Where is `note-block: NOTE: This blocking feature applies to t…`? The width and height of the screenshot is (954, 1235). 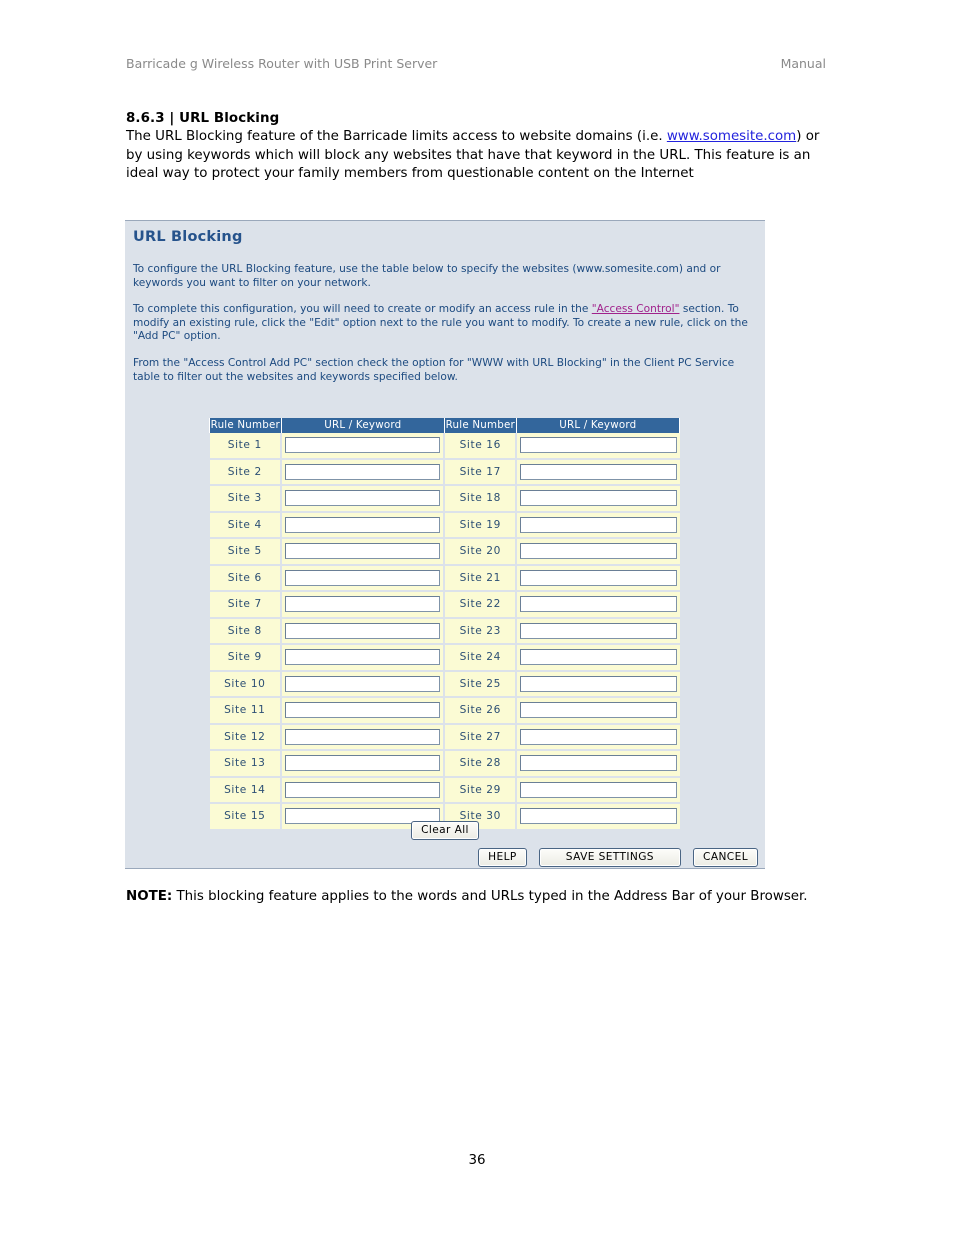 note-block: NOTE: This blocking feature applies to t… is located at coordinates (476, 897).